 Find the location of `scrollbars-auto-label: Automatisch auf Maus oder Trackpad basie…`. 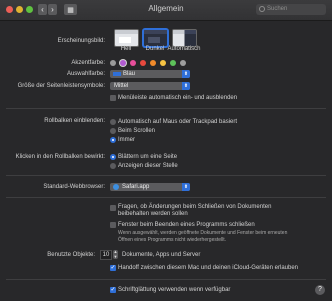

scrollbars-auto-label: Automatisch auf Maus oder Trackpad basie… is located at coordinates (178, 122).